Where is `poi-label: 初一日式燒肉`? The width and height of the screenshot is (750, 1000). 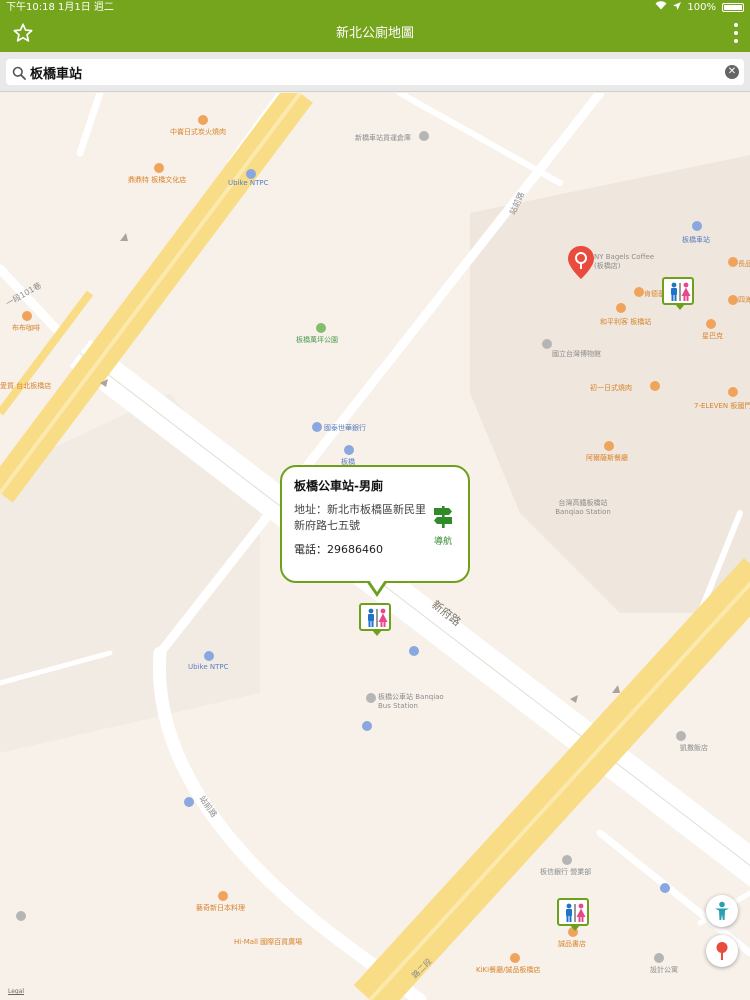
poi-label: 初一日式燒肉 is located at coordinates (611, 388).